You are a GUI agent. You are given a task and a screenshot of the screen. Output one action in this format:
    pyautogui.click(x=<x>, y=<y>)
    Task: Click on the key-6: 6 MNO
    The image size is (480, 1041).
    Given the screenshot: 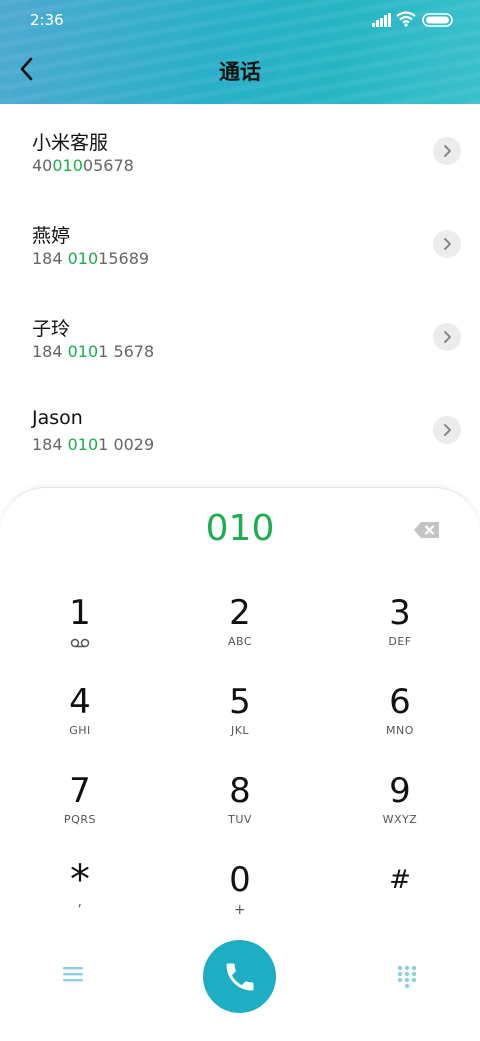 What is the action you would take?
    pyautogui.click(x=400, y=722)
    